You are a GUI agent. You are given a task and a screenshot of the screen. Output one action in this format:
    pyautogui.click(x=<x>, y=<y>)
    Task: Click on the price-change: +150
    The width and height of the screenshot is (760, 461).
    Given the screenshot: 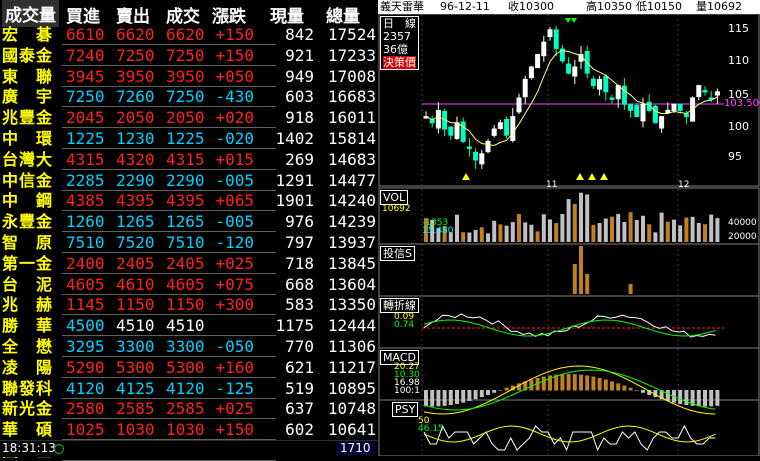 What is the action you would take?
    pyautogui.click(x=234, y=430)
    